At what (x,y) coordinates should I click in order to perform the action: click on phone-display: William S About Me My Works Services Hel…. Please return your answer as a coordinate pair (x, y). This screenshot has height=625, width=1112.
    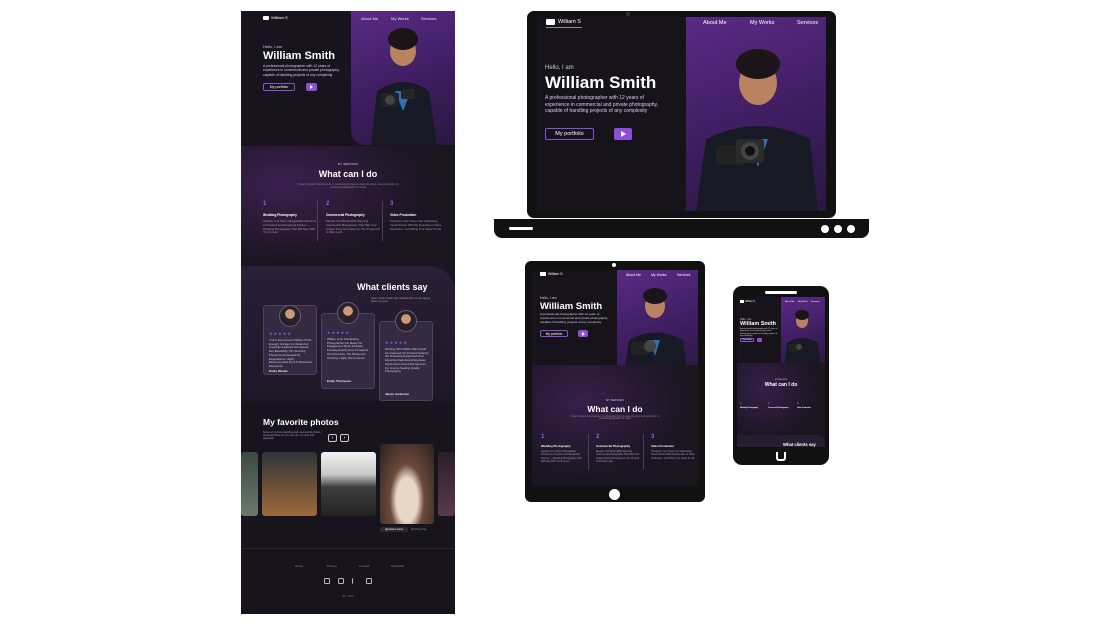
    Looking at the image, I should click on (781, 372).